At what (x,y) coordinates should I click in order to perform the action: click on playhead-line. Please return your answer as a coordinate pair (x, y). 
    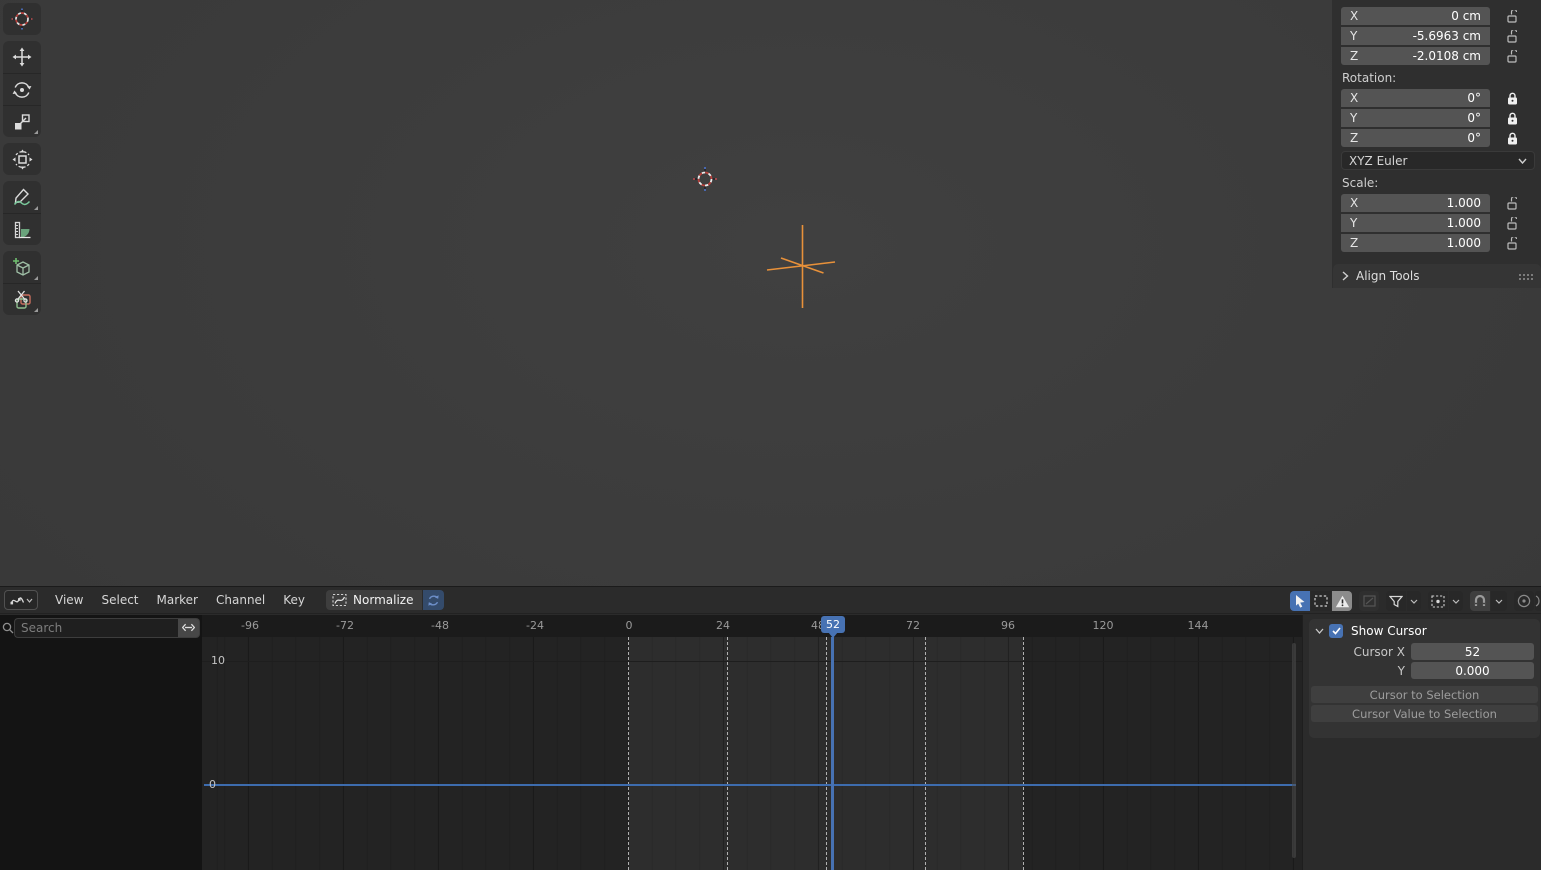
    Looking at the image, I should click on (832, 753).